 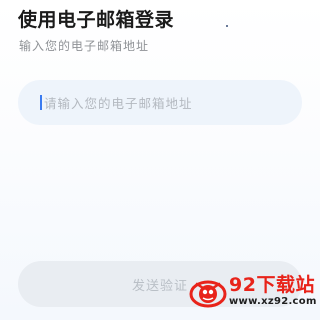 What do you see at coordinates (96, 20) in the screenshot?
I see `page-title: 使用电子邮箱登录` at bounding box center [96, 20].